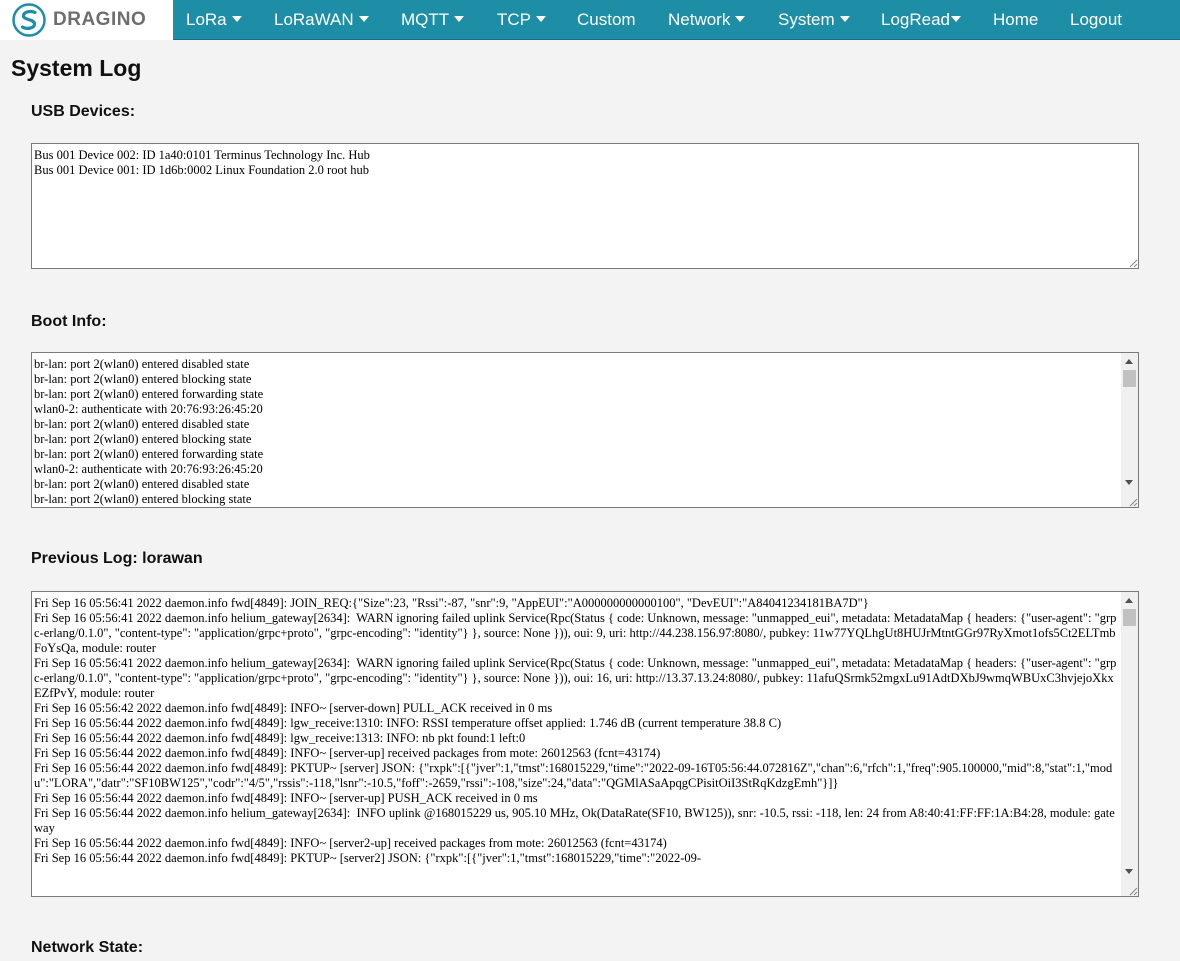 The image size is (1180, 961). I want to click on nav-lorawan-label: LoRaWAN, so click(314, 19).